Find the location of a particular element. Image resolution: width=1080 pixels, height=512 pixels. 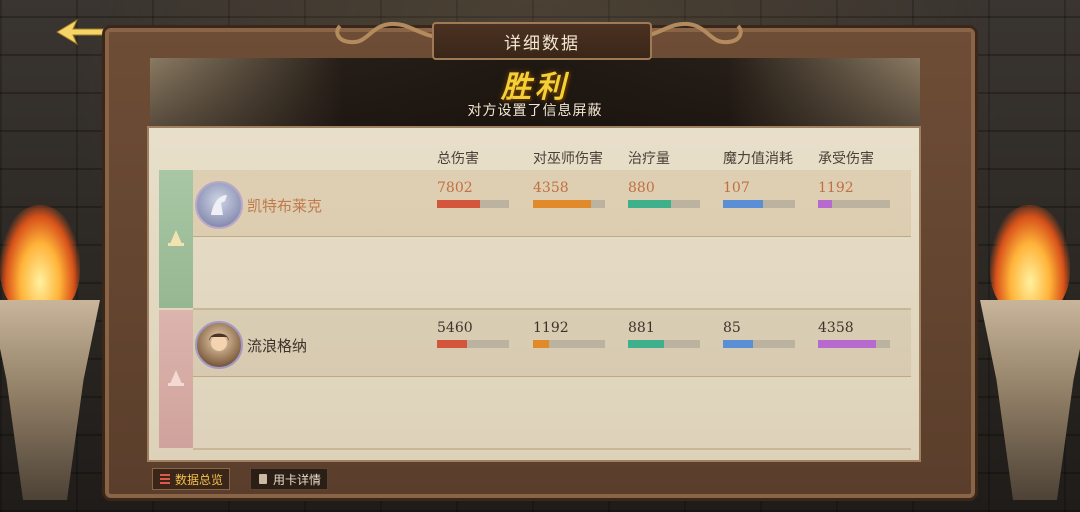

bottom-tab-bar: 数据总览 用卡详情 is located at coordinates (240, 479).